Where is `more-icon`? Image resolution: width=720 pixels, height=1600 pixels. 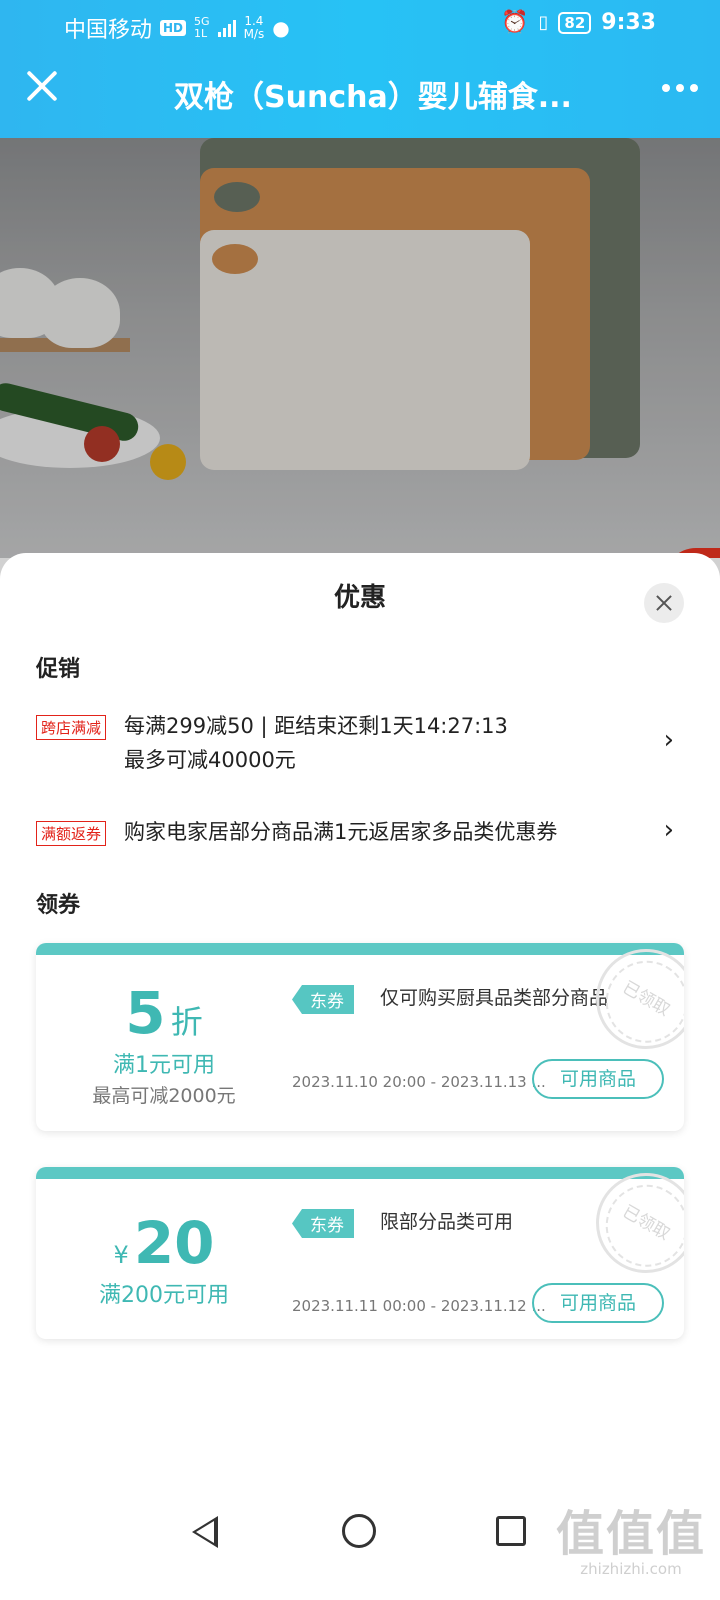 more-icon is located at coordinates (680, 88).